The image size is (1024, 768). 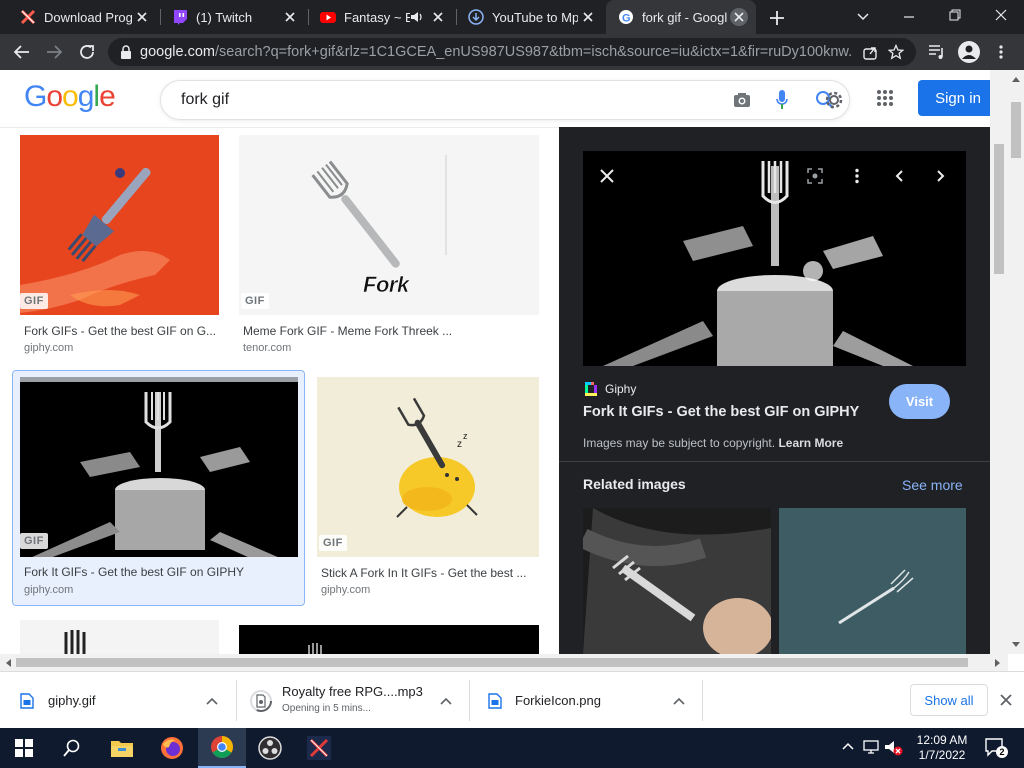 What do you see at coordinates (863, 17) in the screenshot?
I see `tab-search-chevron-icon` at bounding box center [863, 17].